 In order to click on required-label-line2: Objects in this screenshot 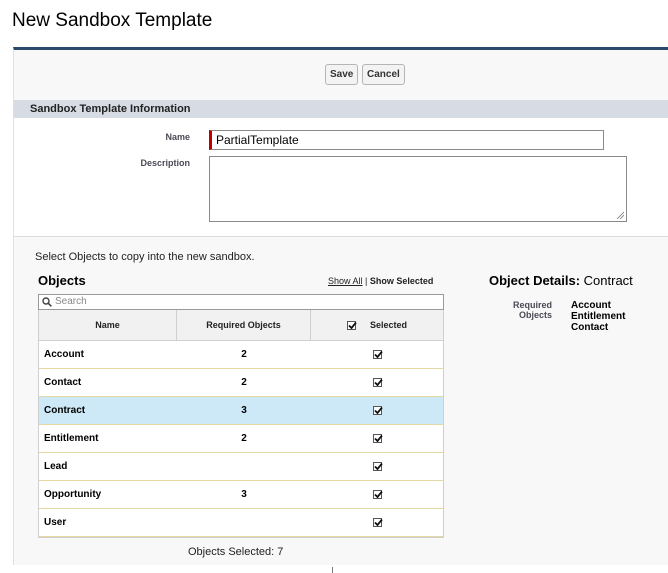, I will do `click(535, 315)`.